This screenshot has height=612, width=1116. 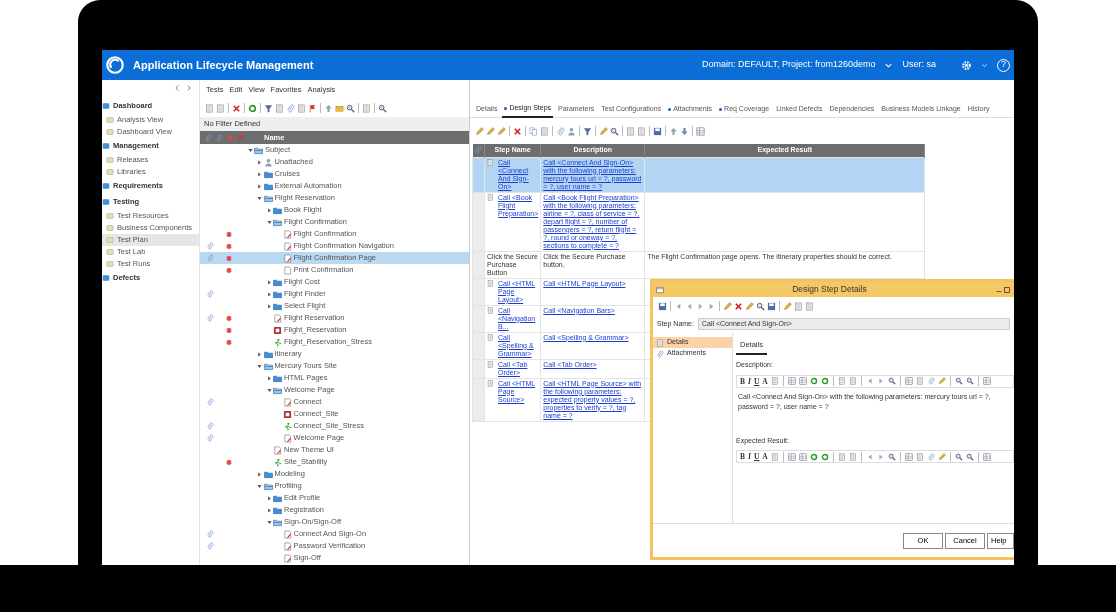 What do you see at coordinates (829, 289) in the screenshot?
I see `dialog-title: Design Step Details` at bounding box center [829, 289].